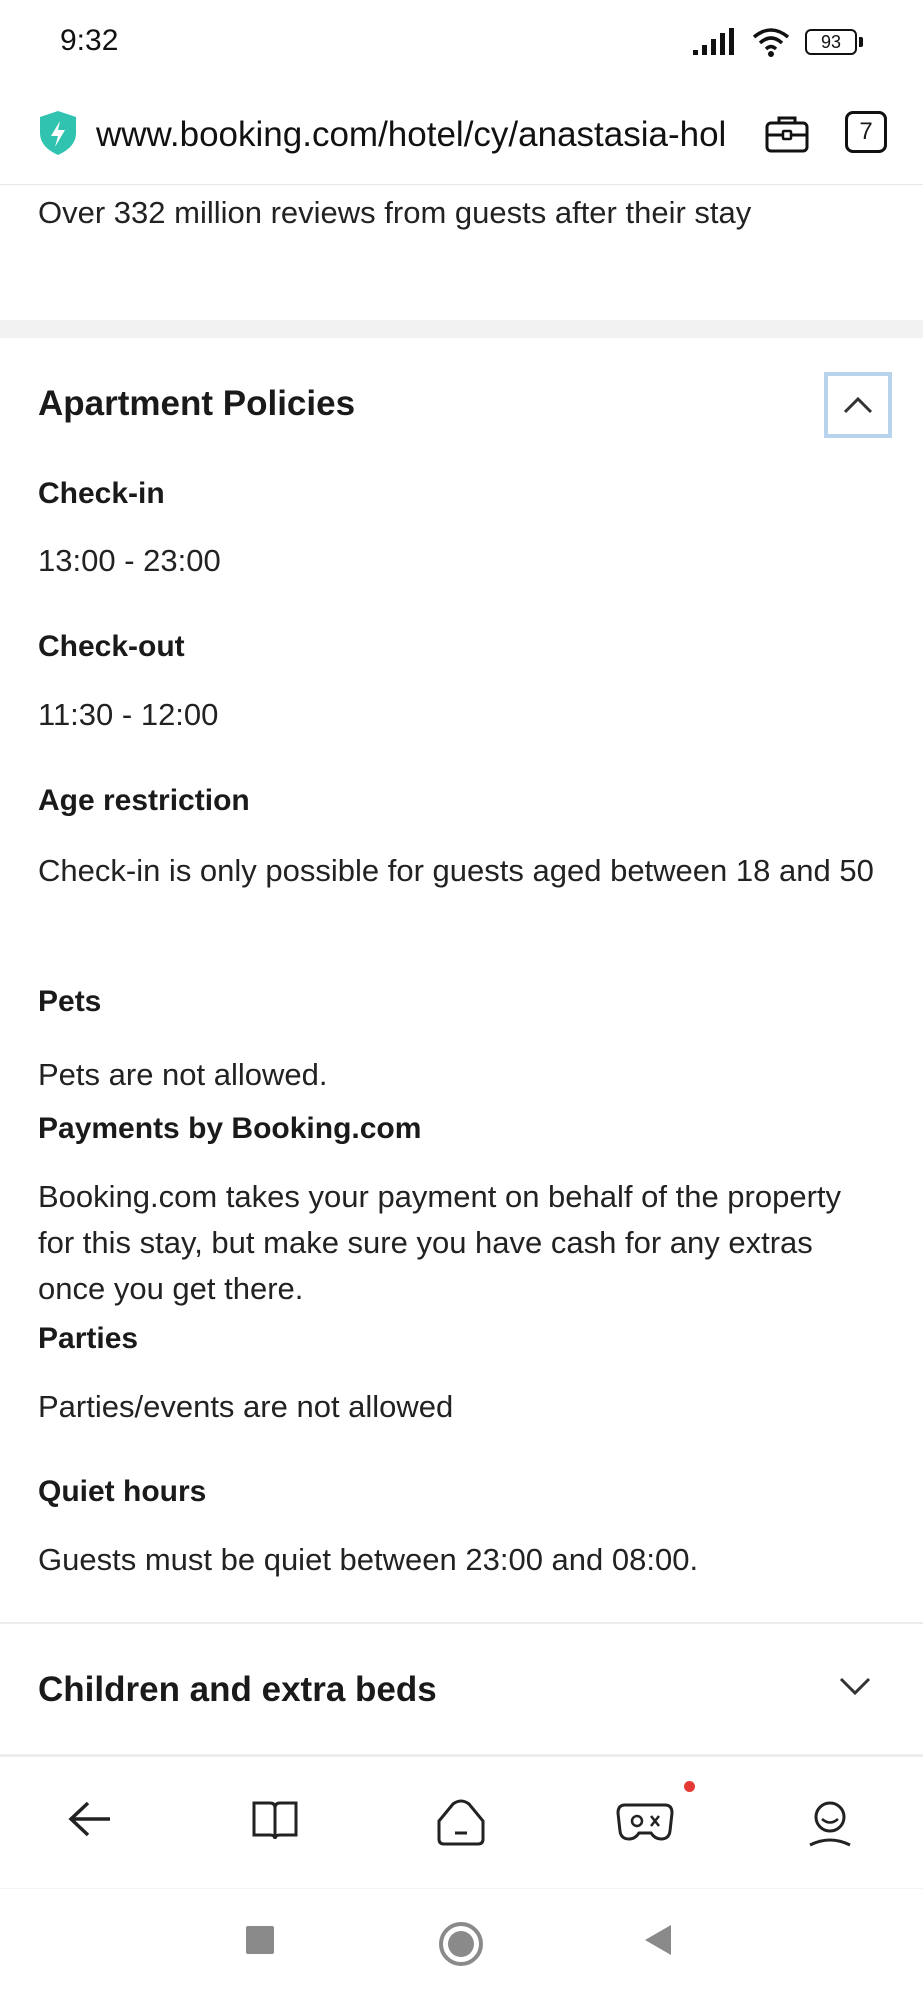 Image resolution: width=923 pixels, height=2000 pixels. What do you see at coordinates (831, 42) in the screenshot?
I see `battery-level: 93` at bounding box center [831, 42].